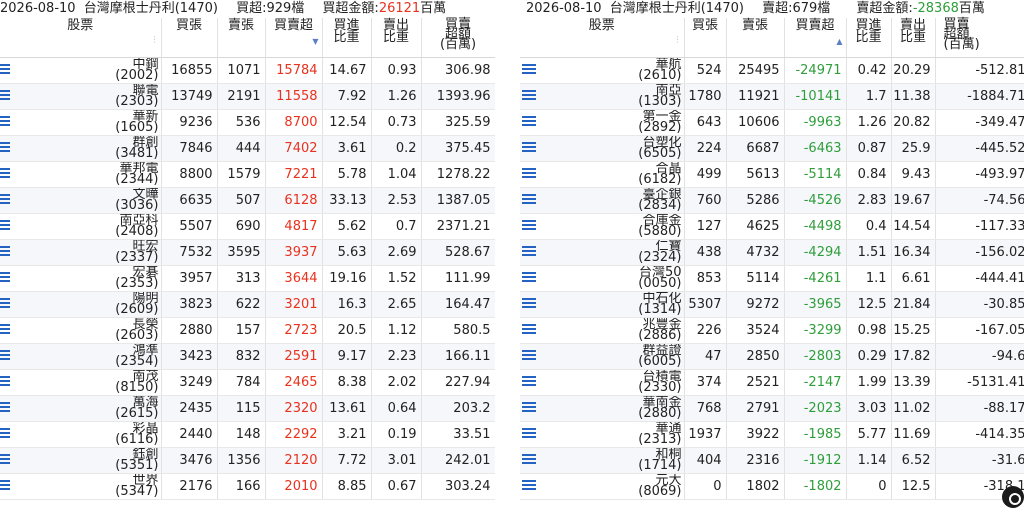  I want to click on stock-cell: 南亞 (1303), so click(610, 96).